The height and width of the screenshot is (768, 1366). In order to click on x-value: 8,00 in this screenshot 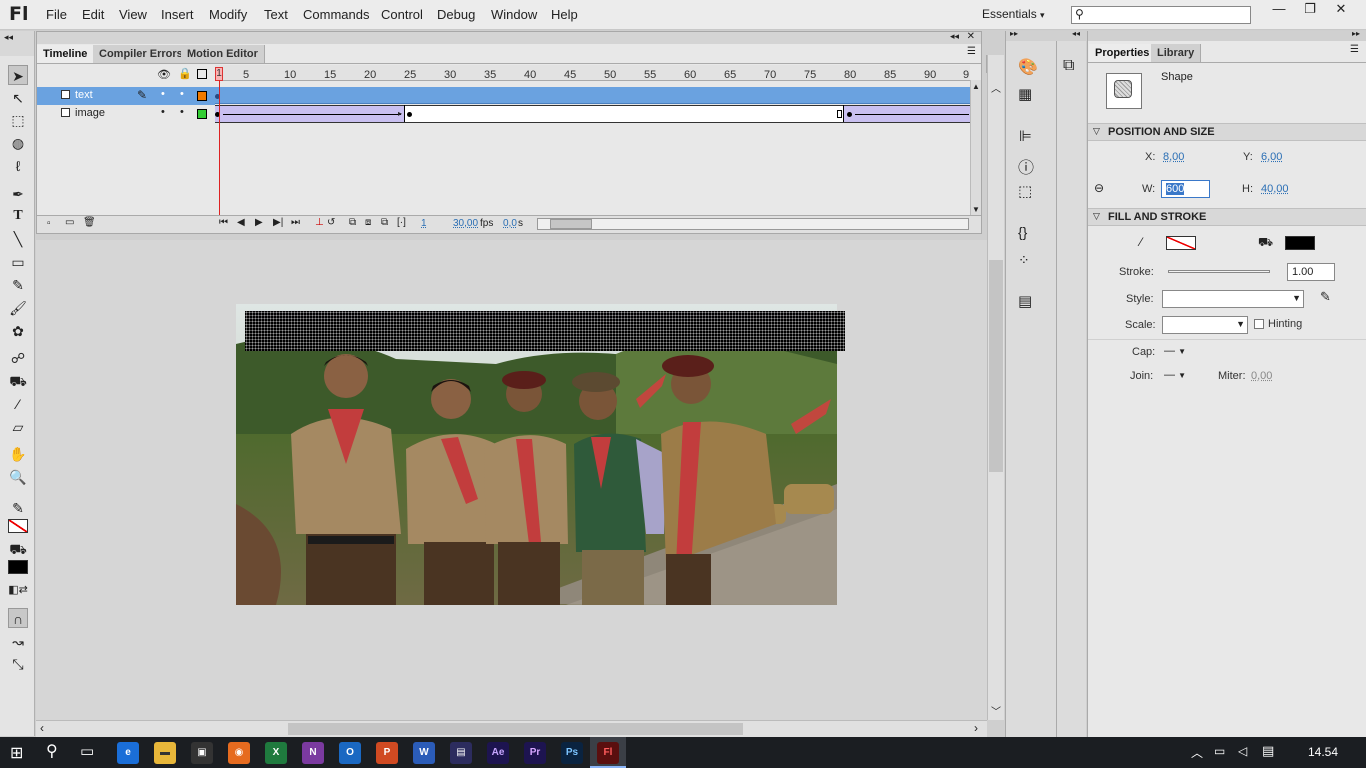, I will do `click(1173, 157)`.